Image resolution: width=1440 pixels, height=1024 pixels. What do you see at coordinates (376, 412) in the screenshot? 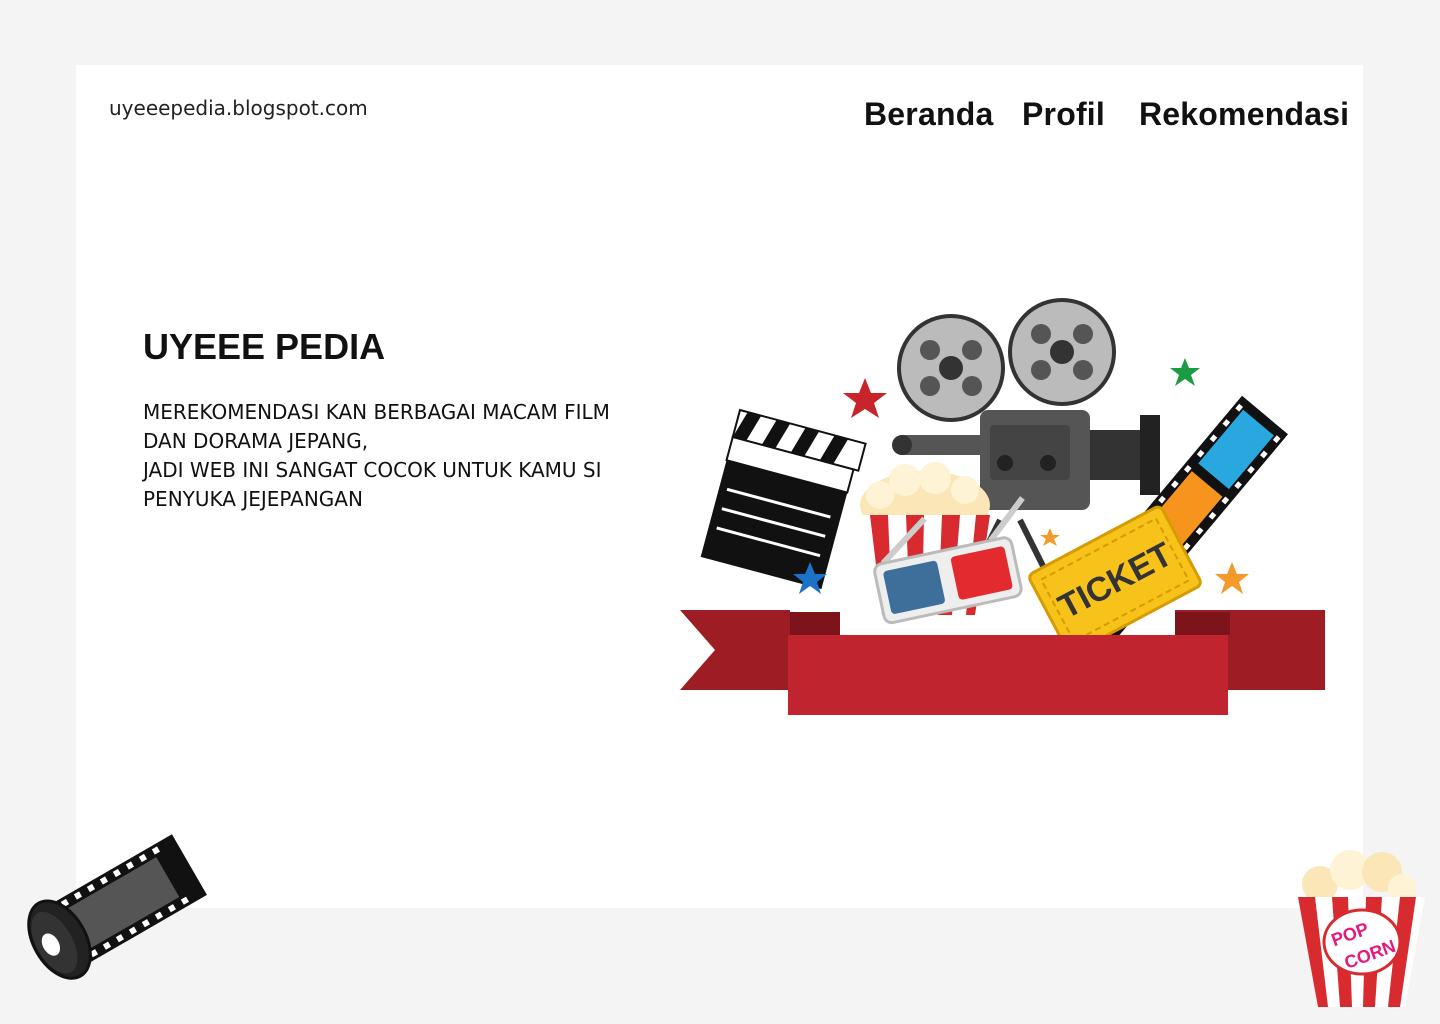
I see `description-line: MEREKOMENDASI KAN BERBAGAI MACAM FILM` at bounding box center [376, 412].